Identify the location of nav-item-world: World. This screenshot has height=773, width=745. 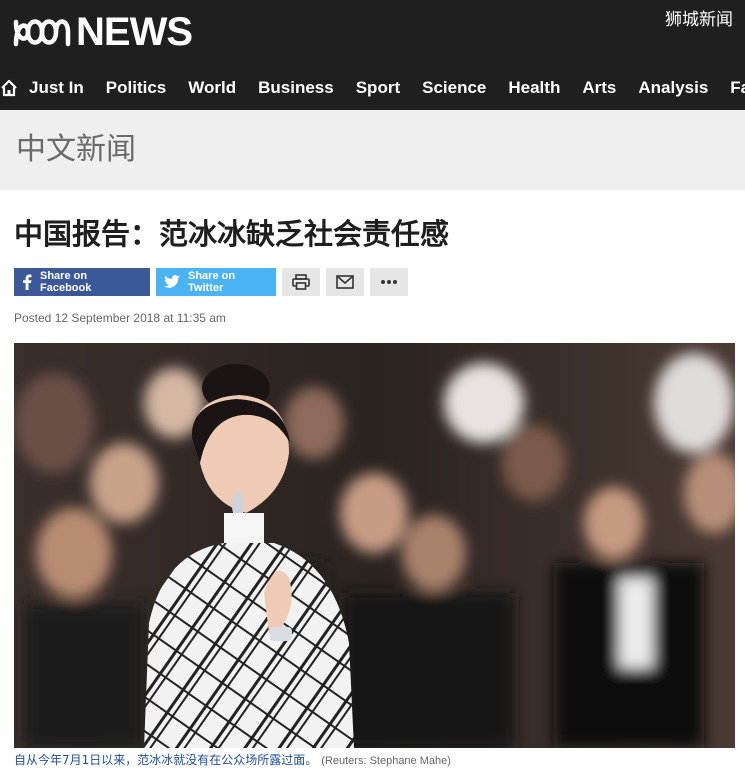
(212, 88).